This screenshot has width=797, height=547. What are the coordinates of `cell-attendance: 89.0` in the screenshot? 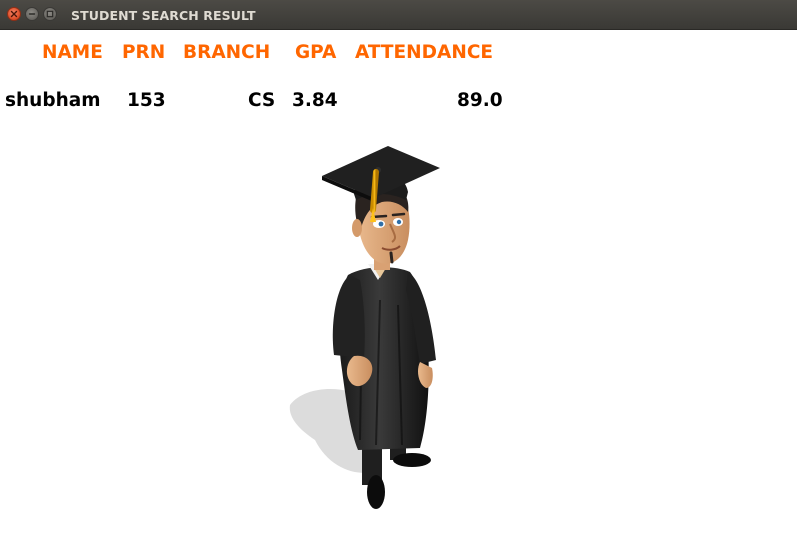 It's located at (480, 100).